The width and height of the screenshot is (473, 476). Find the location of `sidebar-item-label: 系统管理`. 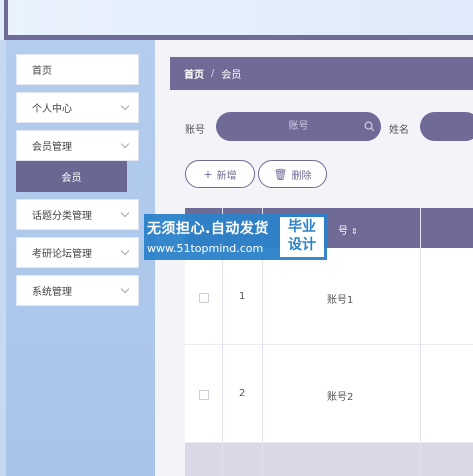

sidebar-item-label: 系统管理 is located at coordinates (52, 292).